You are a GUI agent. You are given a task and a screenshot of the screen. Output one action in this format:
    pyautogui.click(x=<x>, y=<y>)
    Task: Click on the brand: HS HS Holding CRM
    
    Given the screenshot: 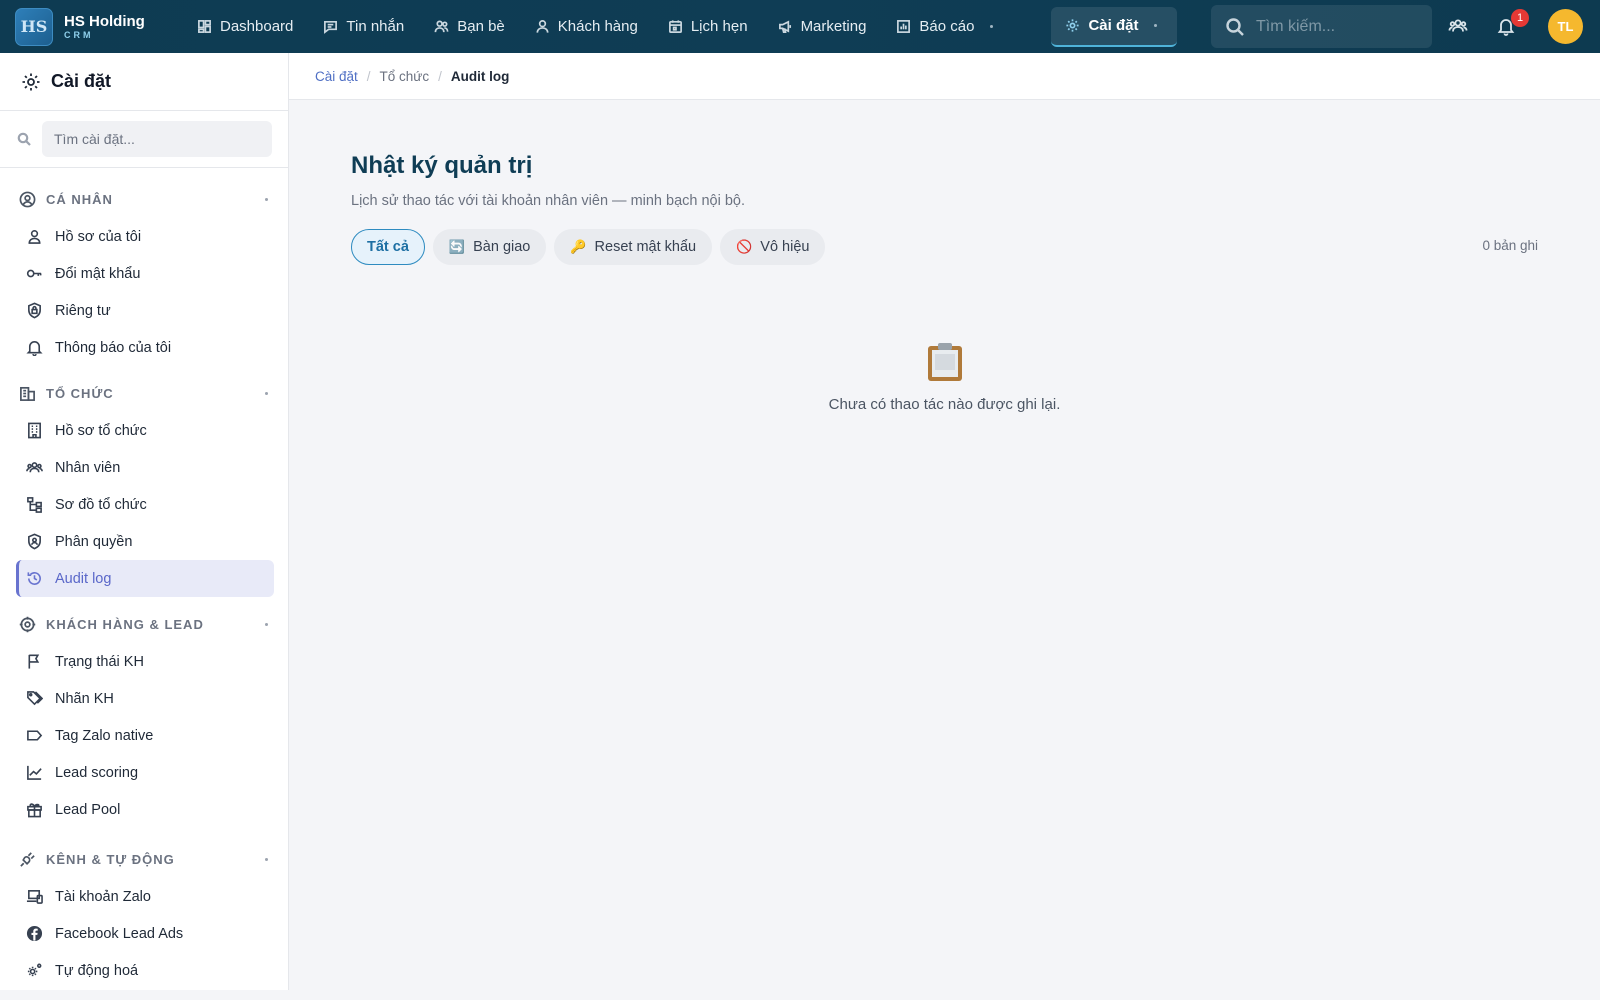 What is the action you would take?
    pyautogui.click(x=95, y=26)
    